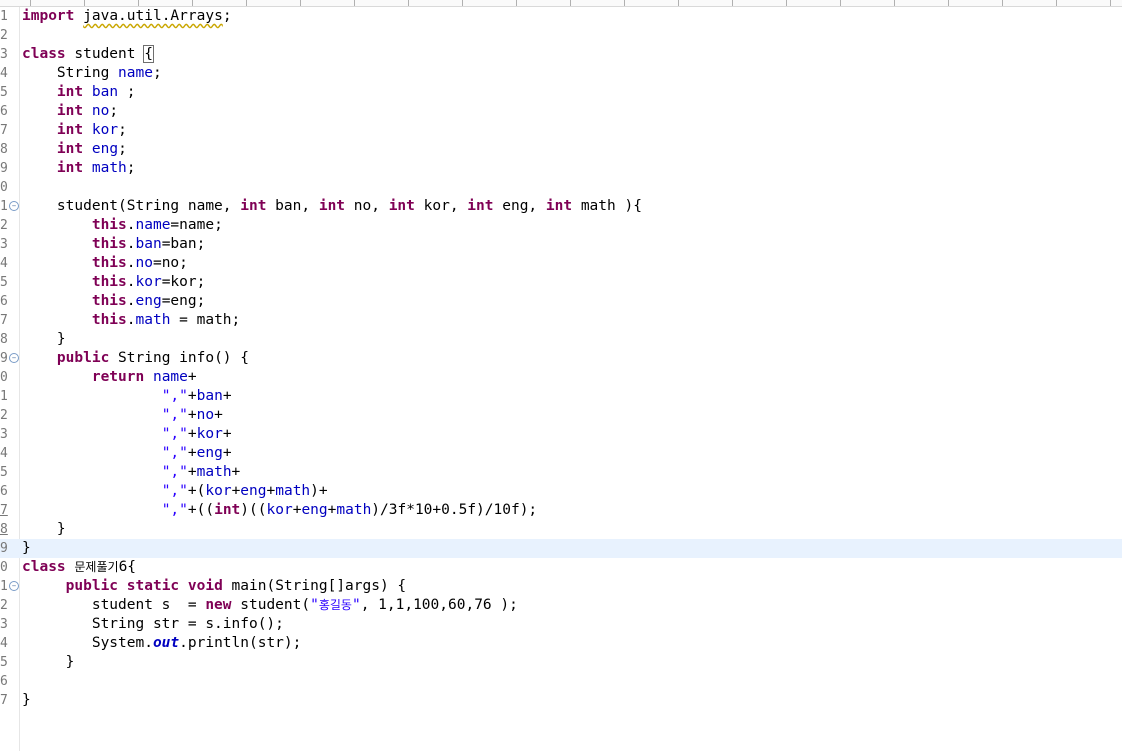  What do you see at coordinates (148, 282) in the screenshot?
I see `code-token: kor` at bounding box center [148, 282].